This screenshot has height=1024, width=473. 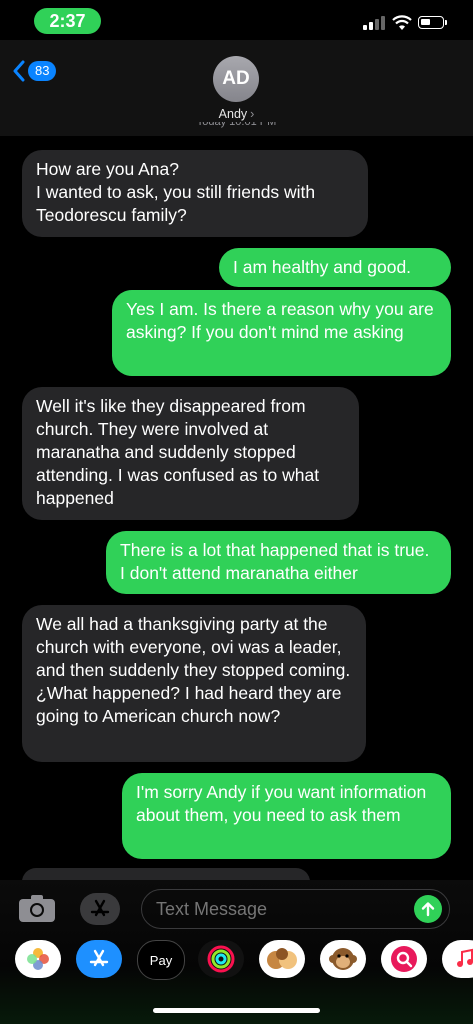 I want to click on activity-icon, so click(x=221, y=959).